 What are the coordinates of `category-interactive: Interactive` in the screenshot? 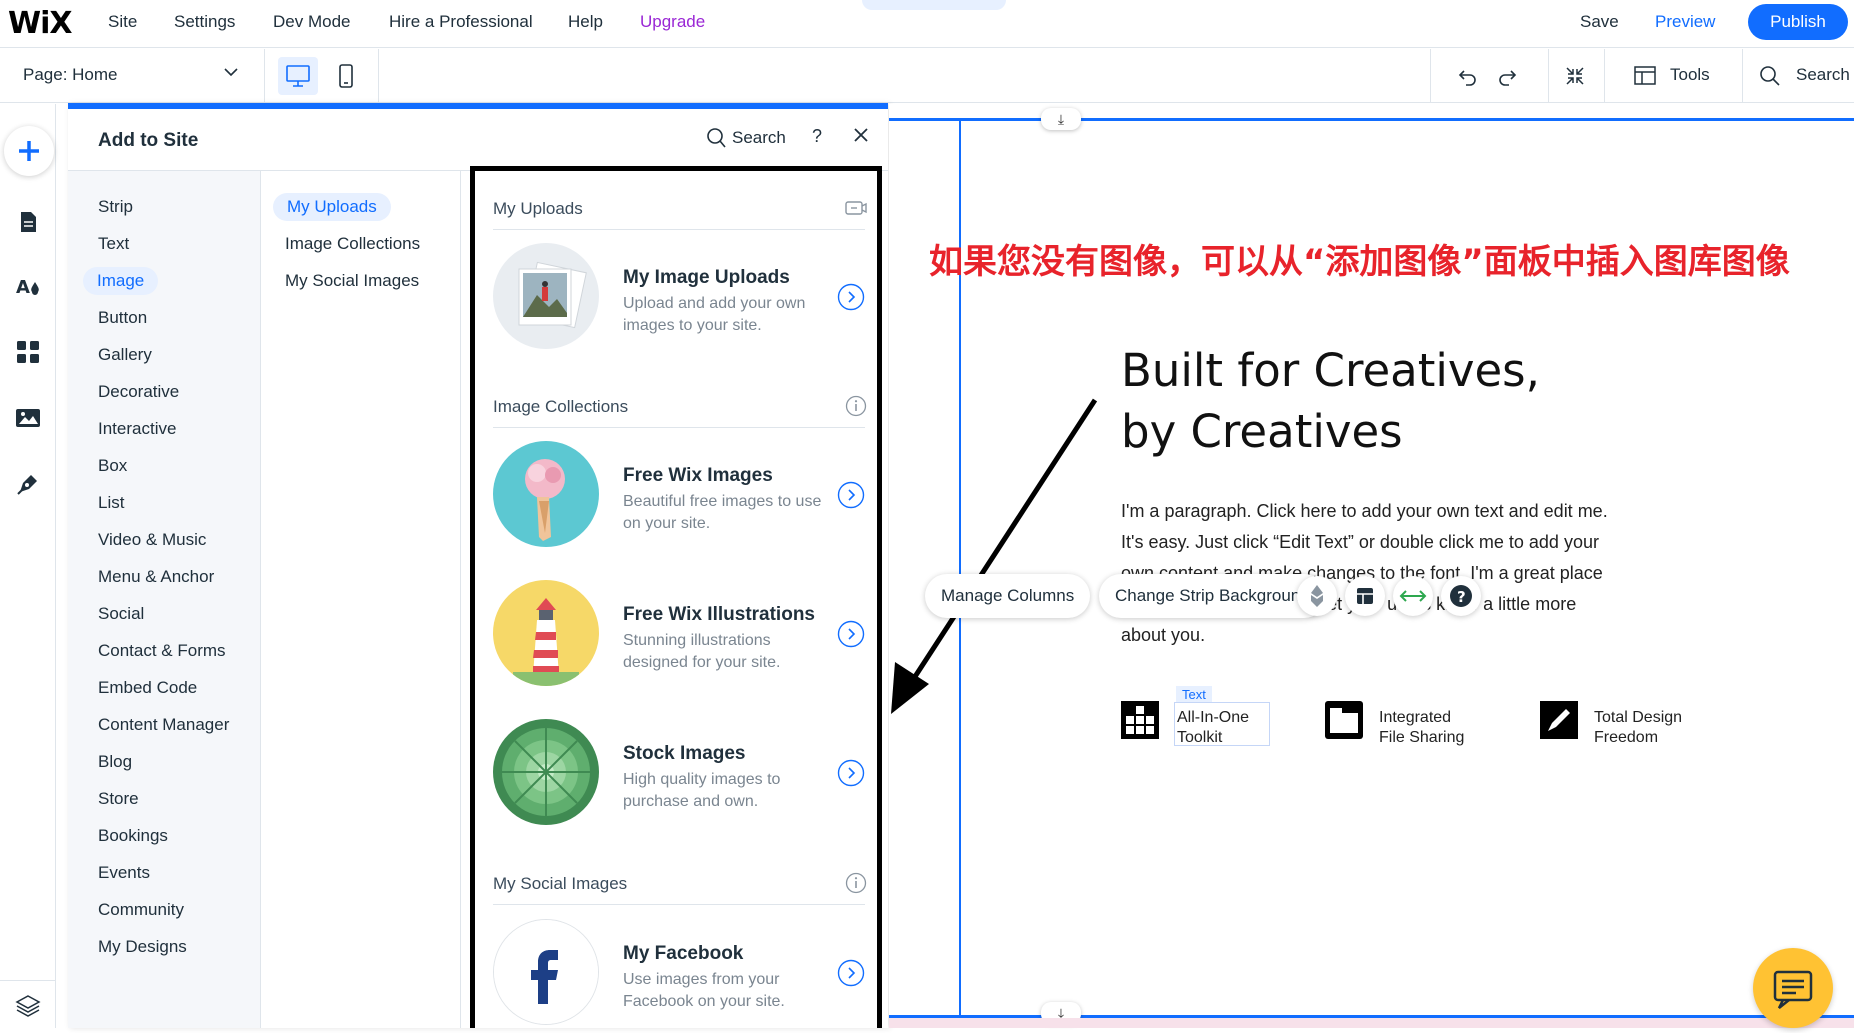 It's located at (137, 429).